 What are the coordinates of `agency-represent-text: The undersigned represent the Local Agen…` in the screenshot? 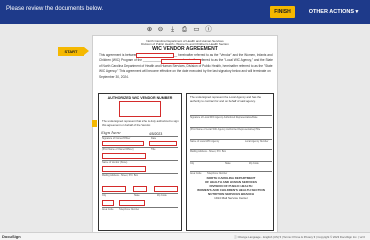 It's located at (226, 99).